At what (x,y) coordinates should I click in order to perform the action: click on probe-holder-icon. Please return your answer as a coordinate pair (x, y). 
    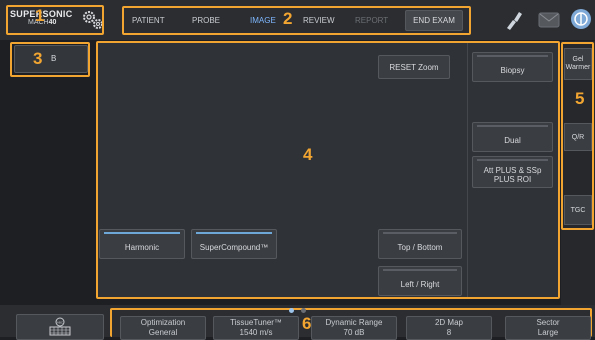
    Looking at the image, I should click on (514, 20).